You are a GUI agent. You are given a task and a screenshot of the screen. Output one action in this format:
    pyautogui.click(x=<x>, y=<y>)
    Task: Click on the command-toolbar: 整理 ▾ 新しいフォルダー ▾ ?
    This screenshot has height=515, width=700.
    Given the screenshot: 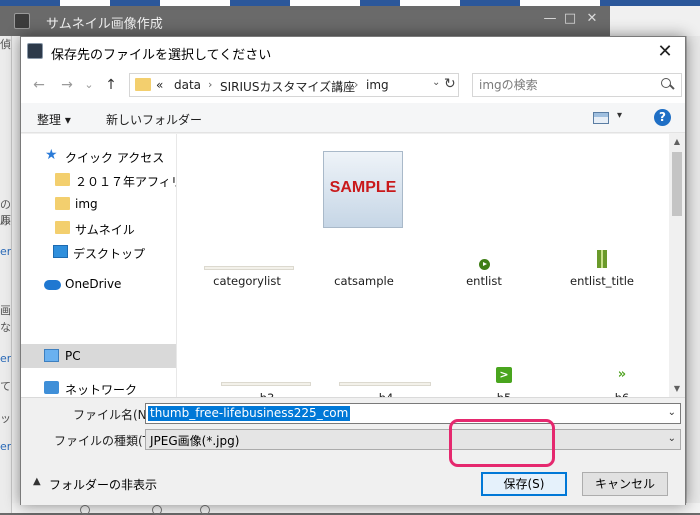 What is the action you would take?
    pyautogui.click(x=353, y=118)
    